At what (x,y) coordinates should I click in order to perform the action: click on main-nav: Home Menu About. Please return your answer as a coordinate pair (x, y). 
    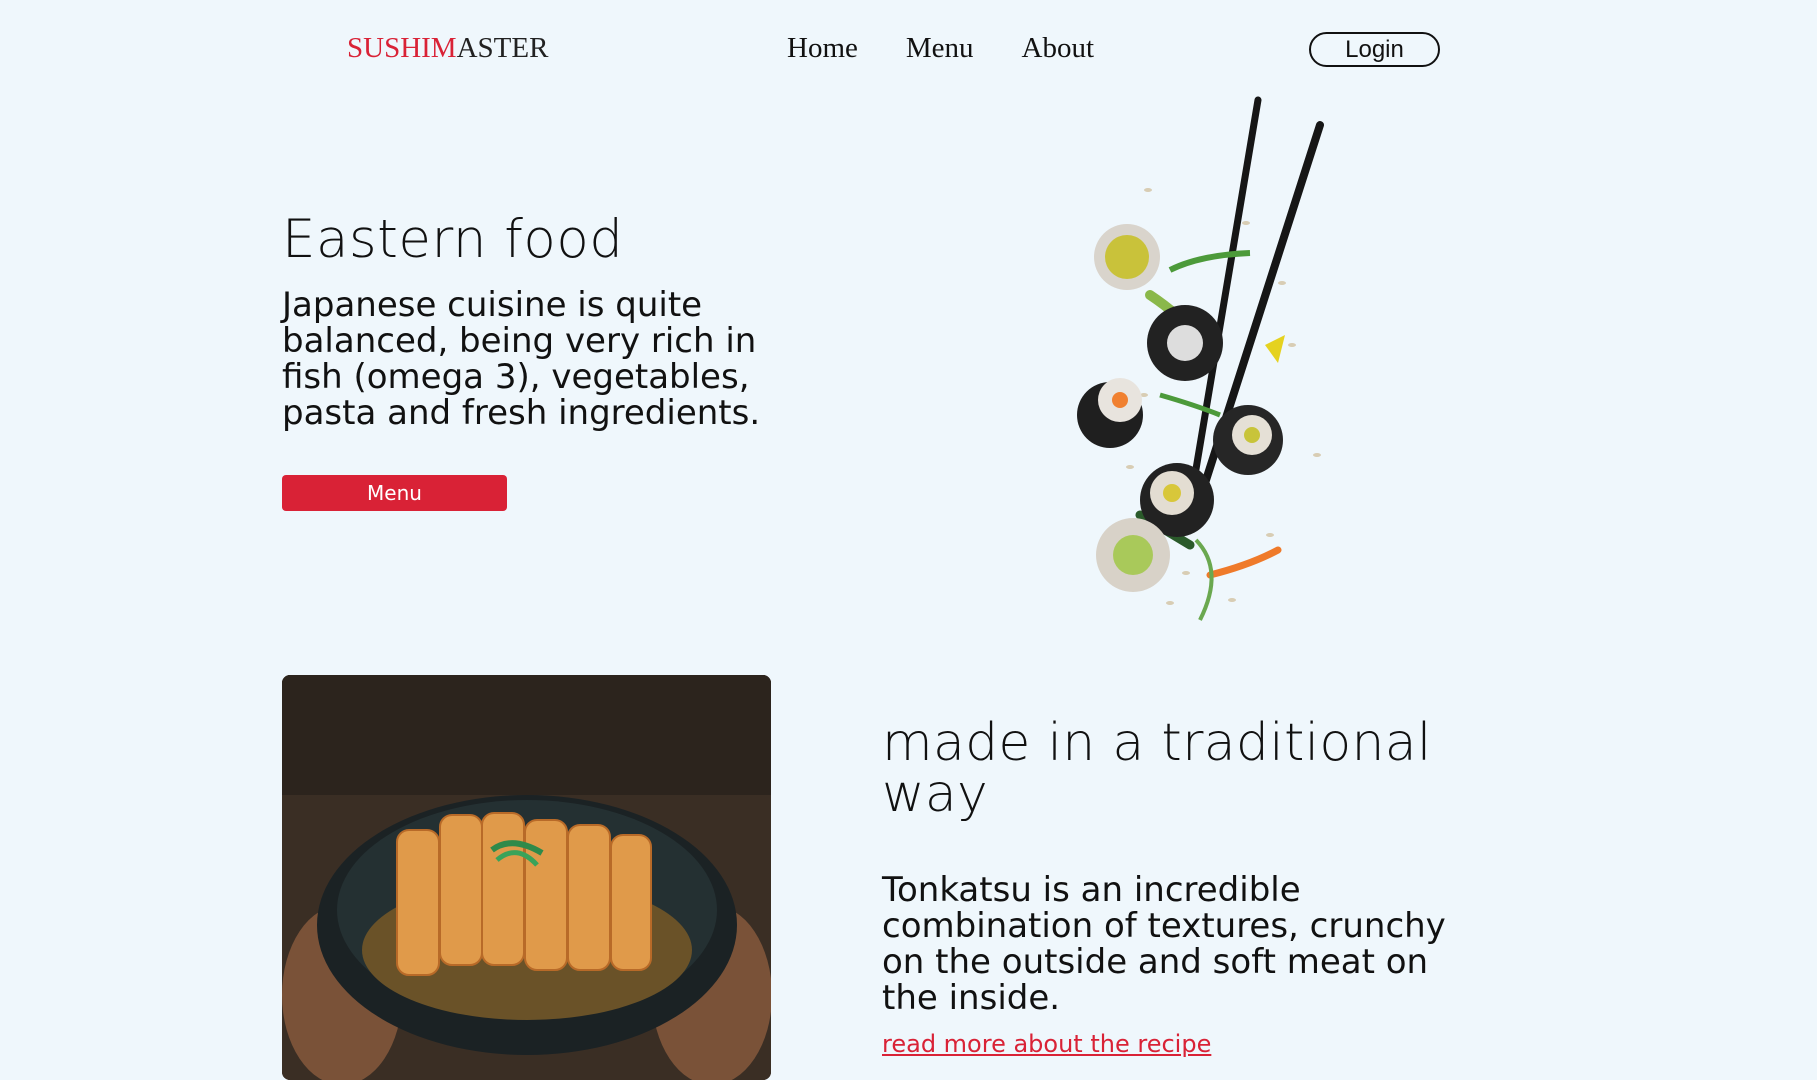
    Looking at the image, I should click on (940, 48).